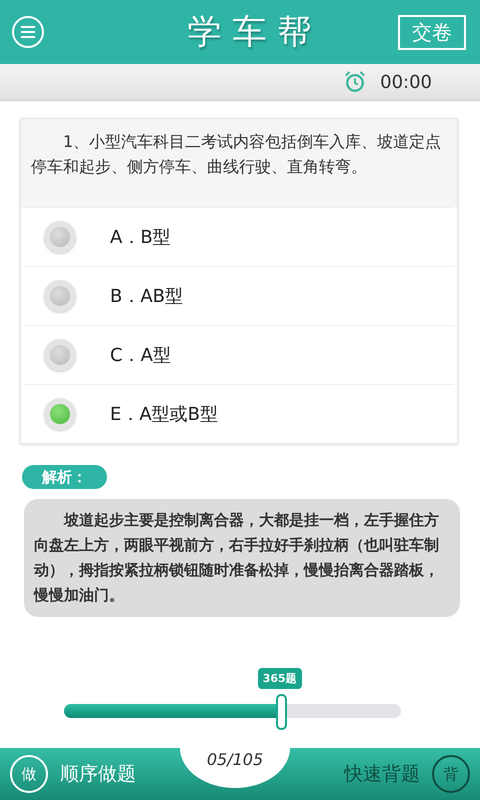 The height and width of the screenshot is (800, 480). I want to click on submit-button: 交卷, so click(432, 32).